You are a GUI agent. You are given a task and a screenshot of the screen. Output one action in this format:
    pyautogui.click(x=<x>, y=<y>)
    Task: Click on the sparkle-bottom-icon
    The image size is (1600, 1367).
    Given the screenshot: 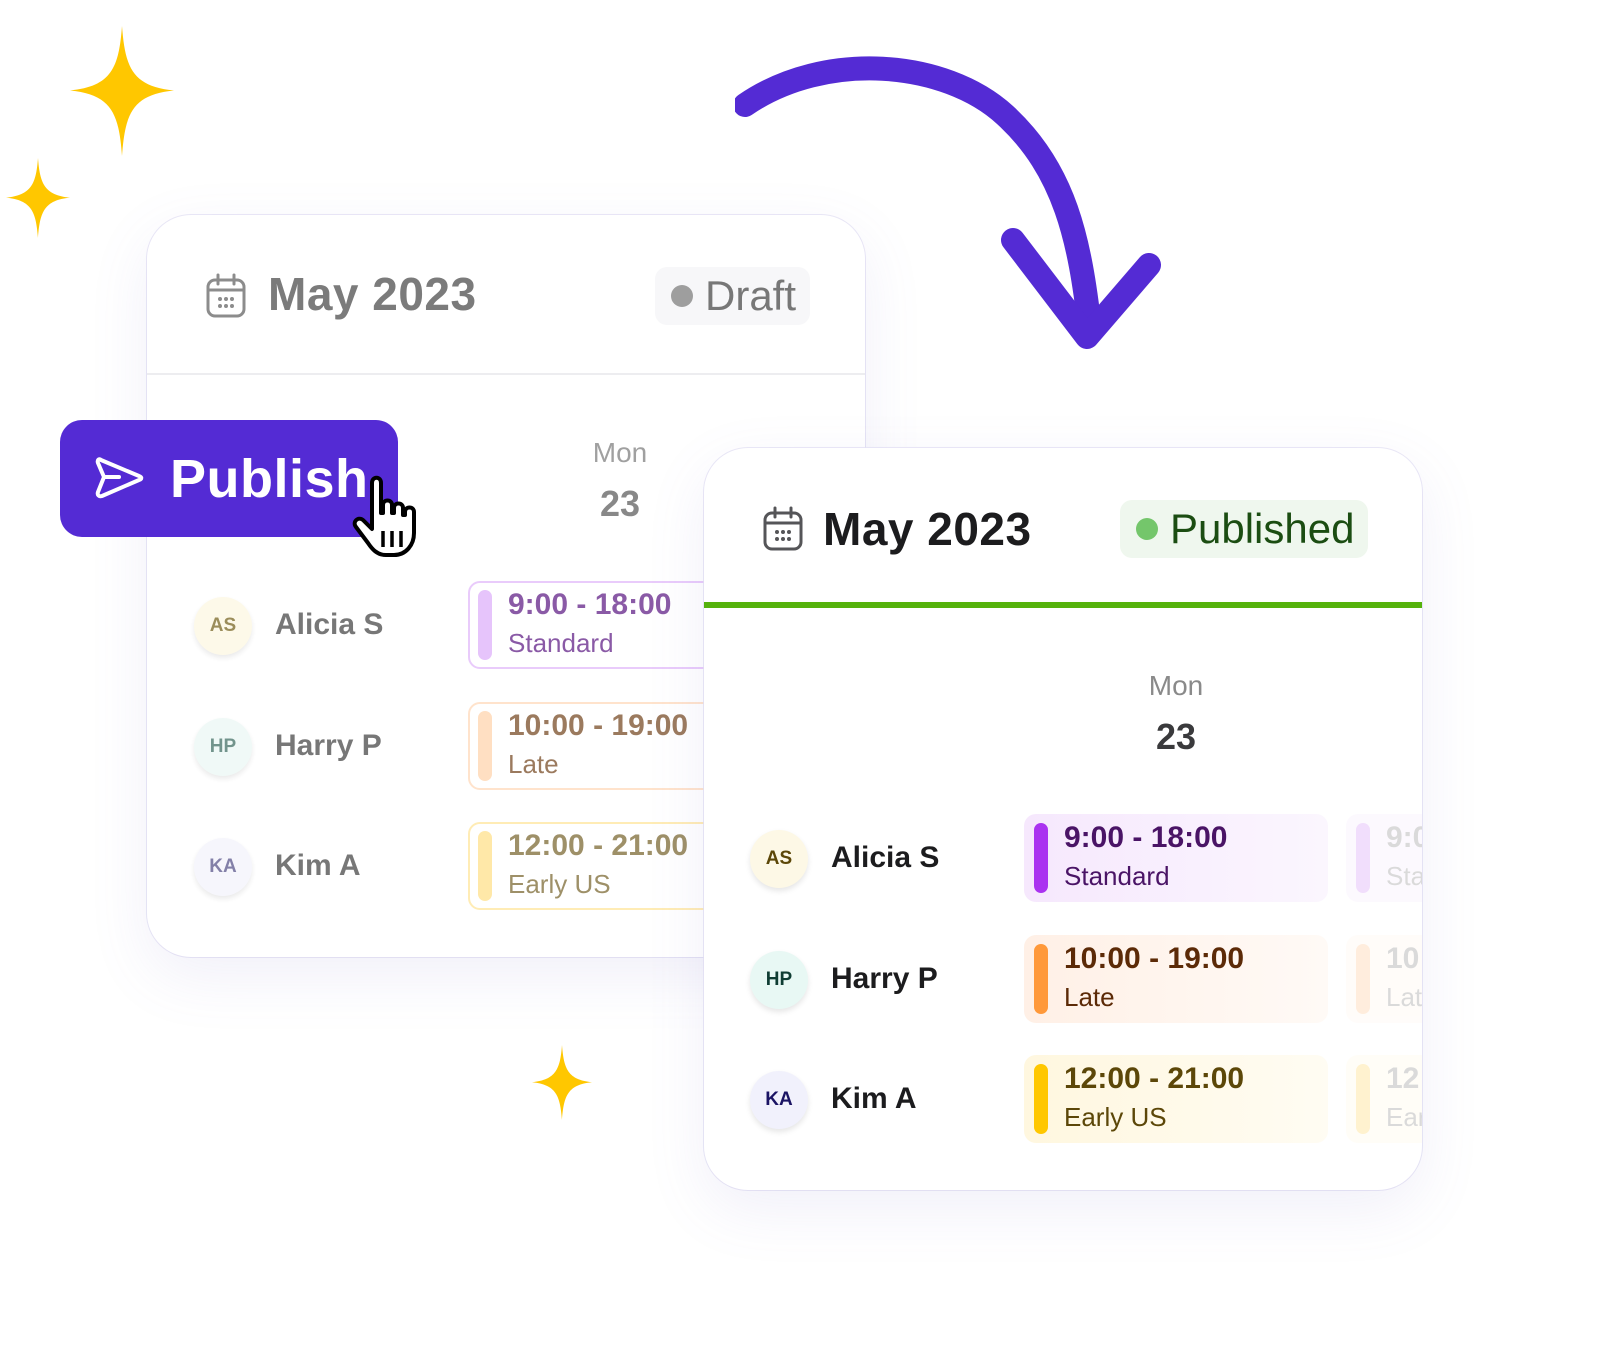 What is the action you would take?
    pyautogui.click(x=562, y=1082)
    